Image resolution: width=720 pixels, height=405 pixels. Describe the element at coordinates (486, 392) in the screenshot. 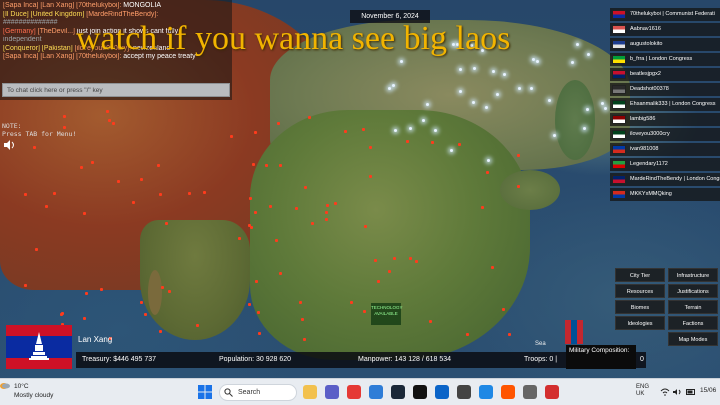

I see `browser-icon` at that location.